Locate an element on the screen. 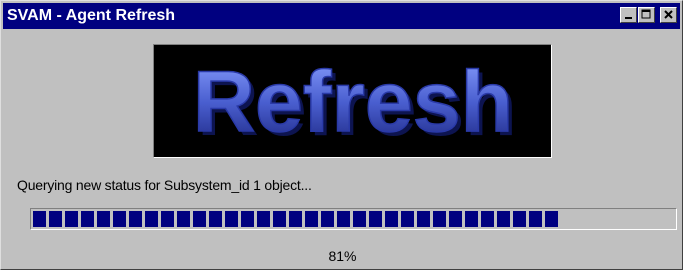 This screenshot has width=685, height=280. minimize-icon is located at coordinates (628, 18).